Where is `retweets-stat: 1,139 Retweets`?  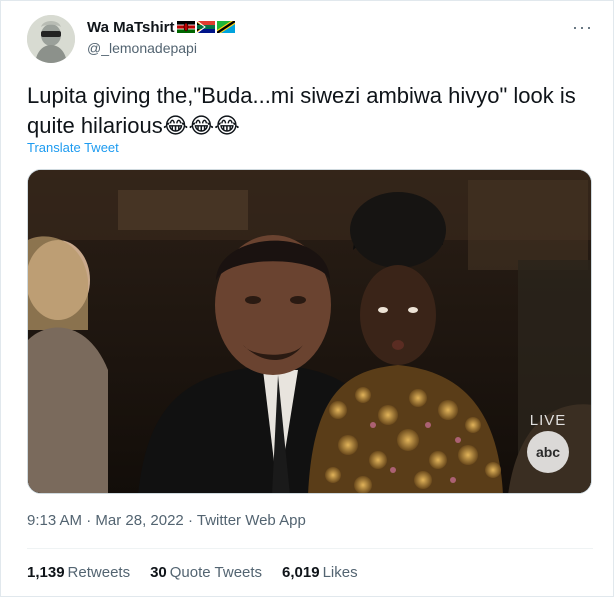
retweets-stat: 1,139 Retweets is located at coordinates (78, 572).